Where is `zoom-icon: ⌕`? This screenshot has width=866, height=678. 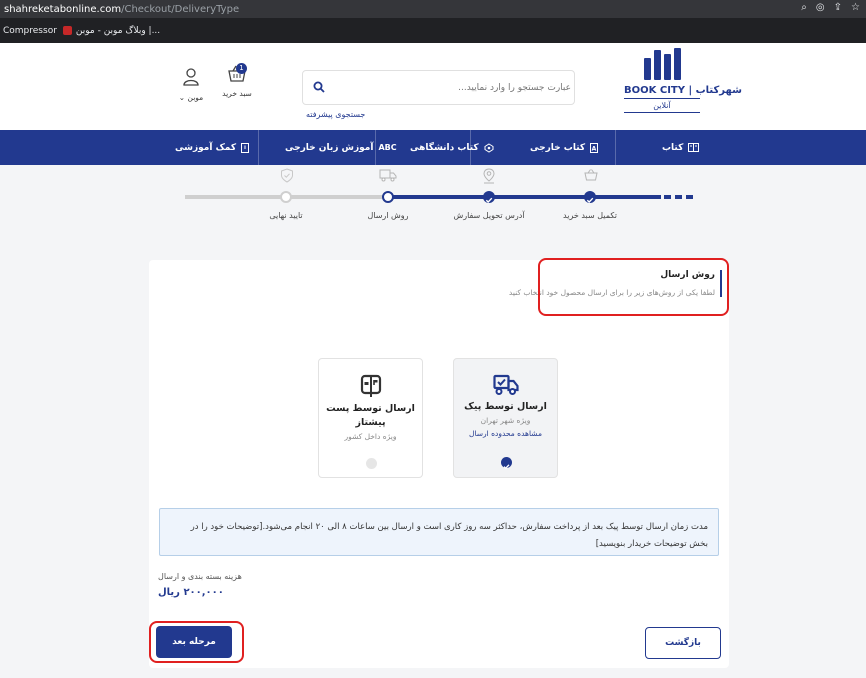 zoom-icon: ⌕ is located at coordinates (804, 7).